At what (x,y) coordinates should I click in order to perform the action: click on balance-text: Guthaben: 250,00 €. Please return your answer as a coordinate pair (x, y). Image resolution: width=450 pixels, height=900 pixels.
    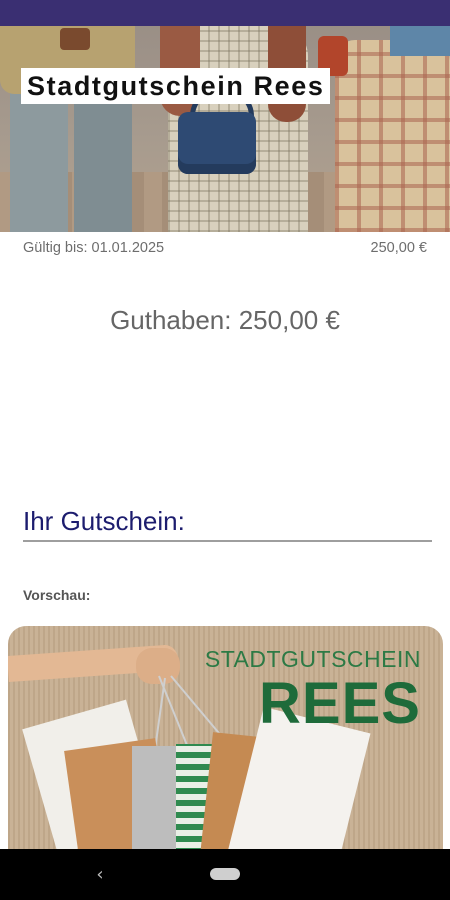
    Looking at the image, I should click on (225, 320).